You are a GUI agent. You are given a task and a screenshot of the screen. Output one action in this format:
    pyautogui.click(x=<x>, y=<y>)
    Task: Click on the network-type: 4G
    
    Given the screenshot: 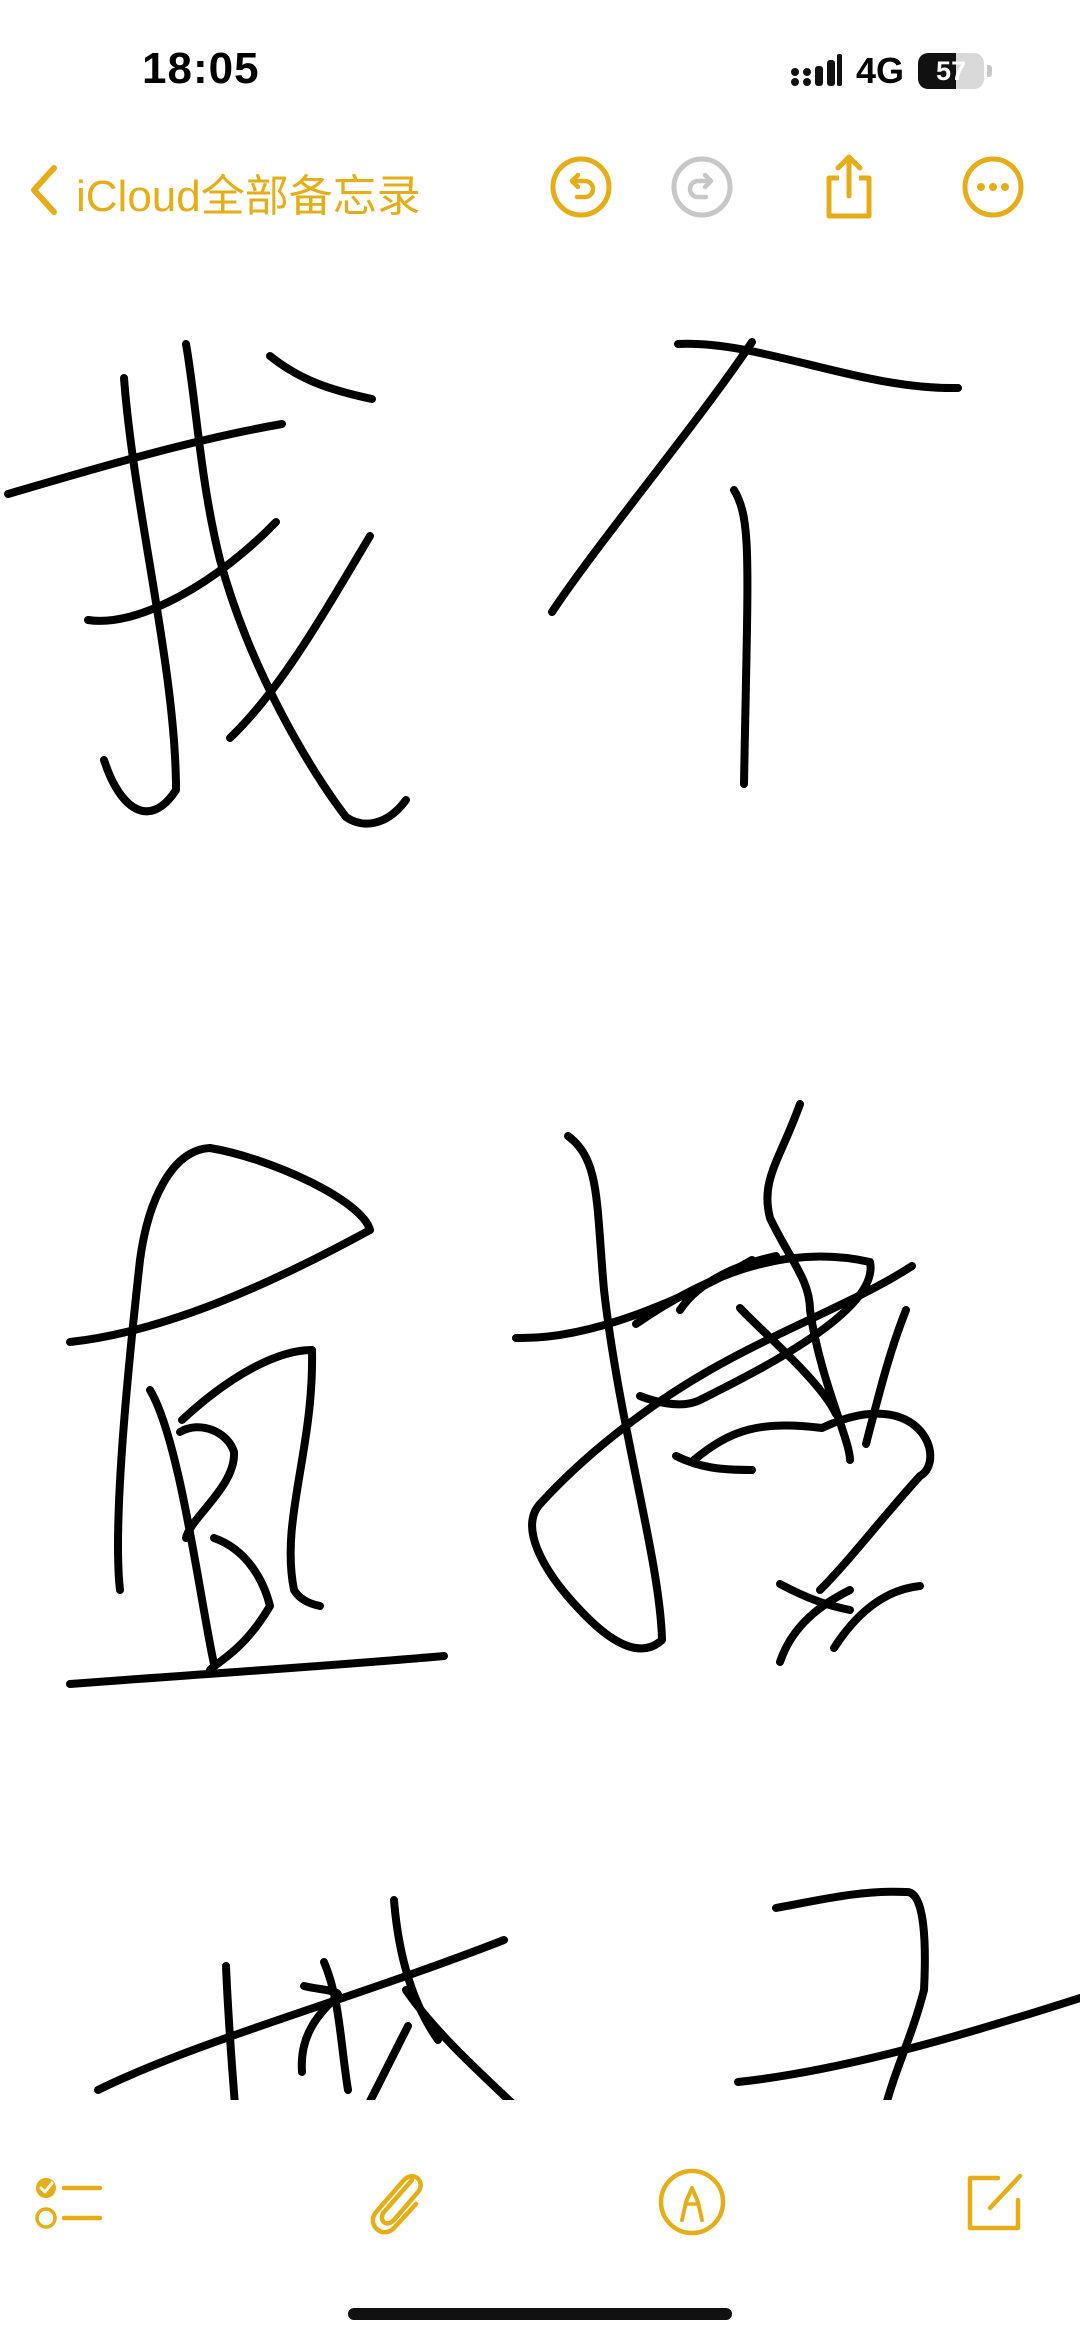 What is the action you would take?
    pyautogui.click(x=879, y=70)
    